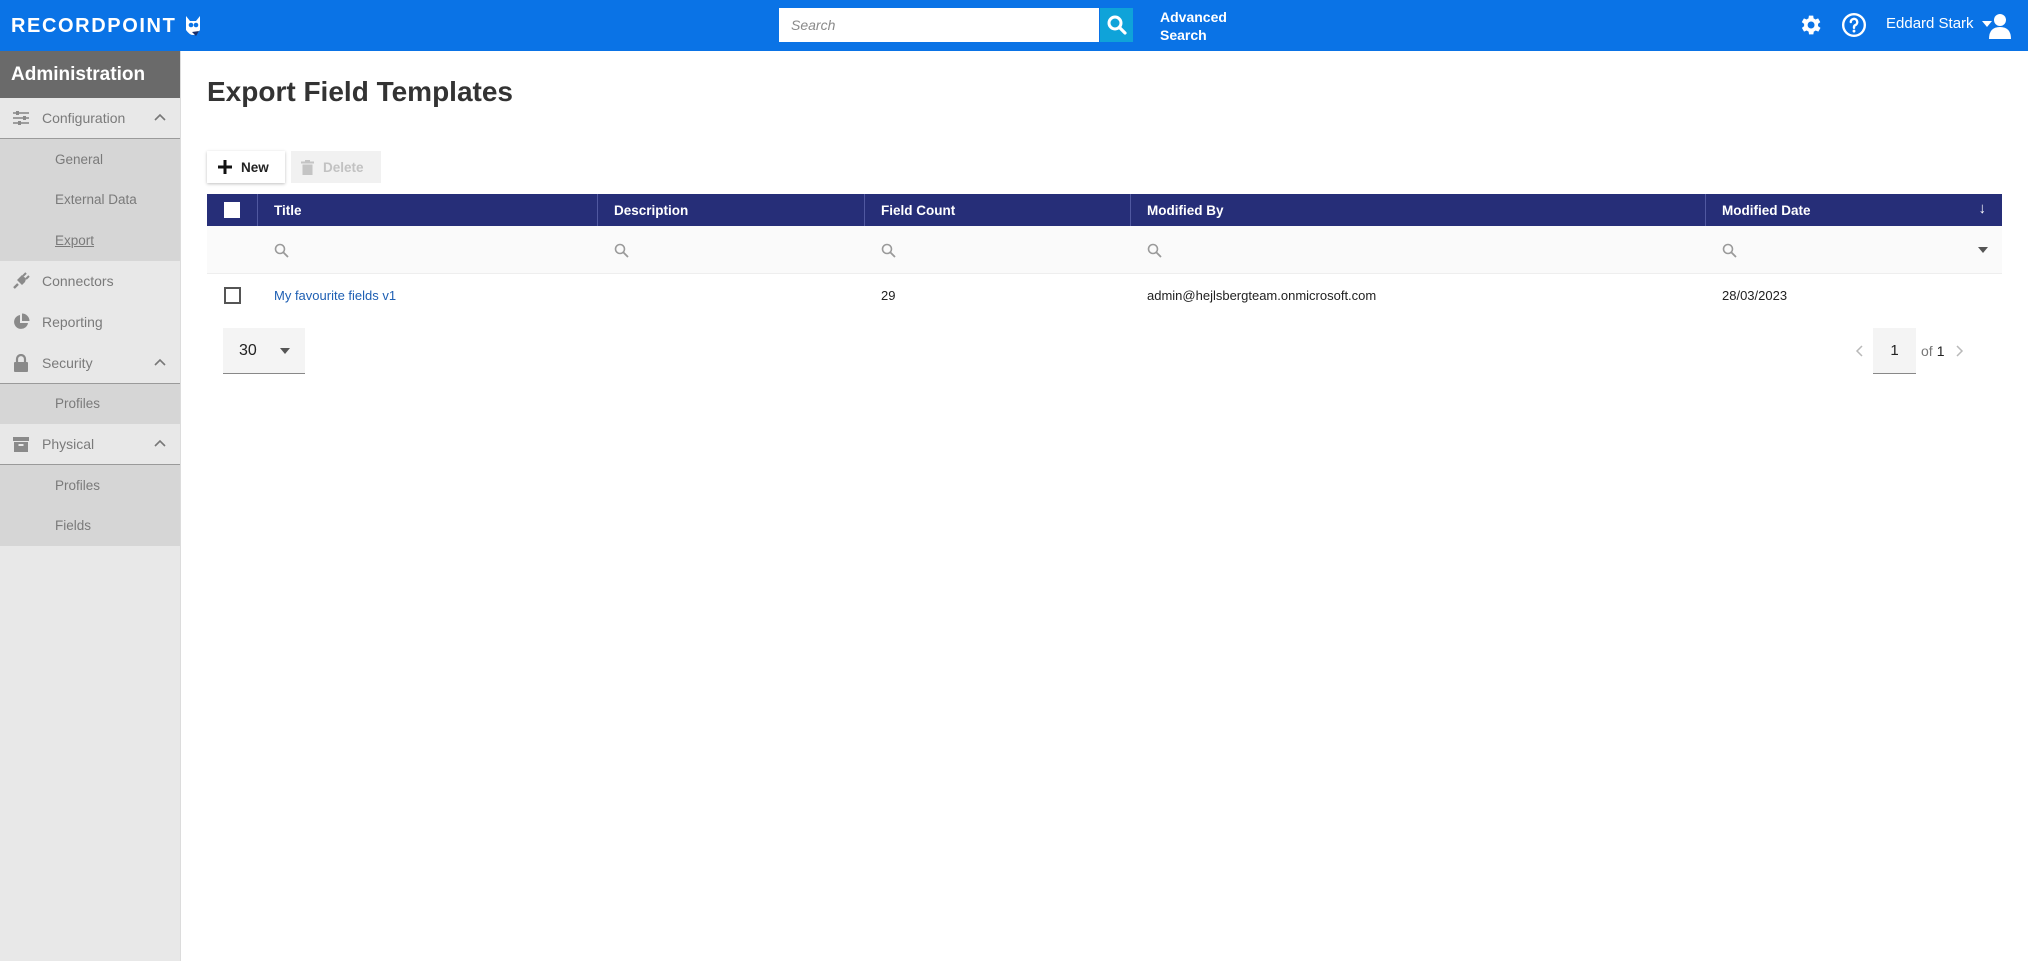  What do you see at coordinates (731, 250) in the screenshot?
I see `filter-description` at bounding box center [731, 250].